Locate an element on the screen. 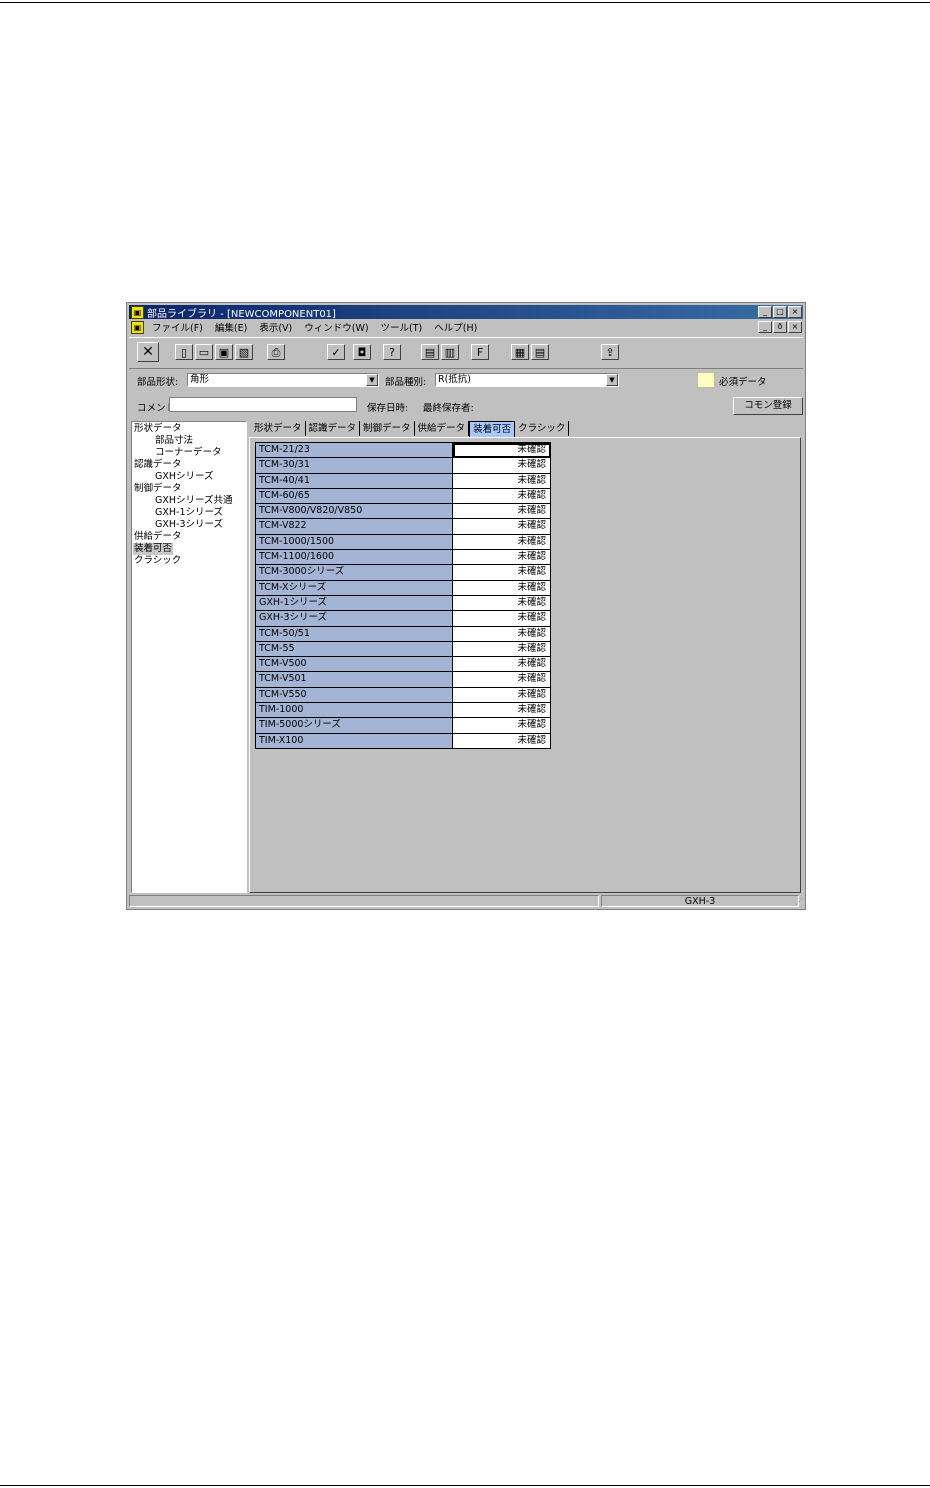 The image size is (930, 1488). shape-select: 角形 ▼ is located at coordinates (283, 380).